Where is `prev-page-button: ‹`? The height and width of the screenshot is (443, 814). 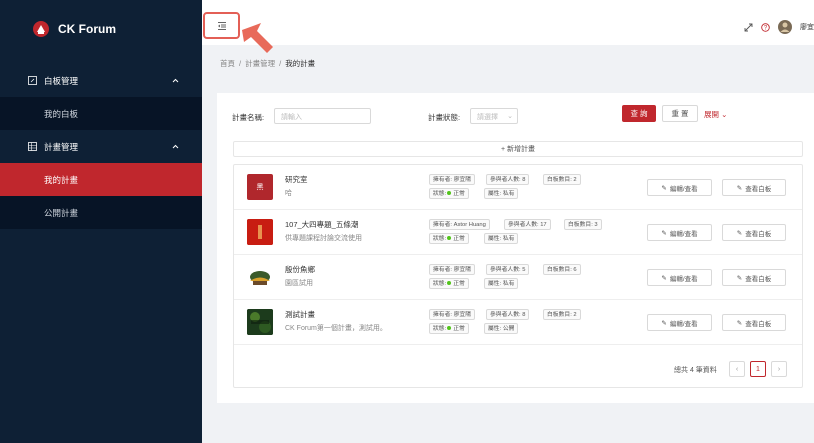
prev-page-button: ‹ is located at coordinates (737, 369).